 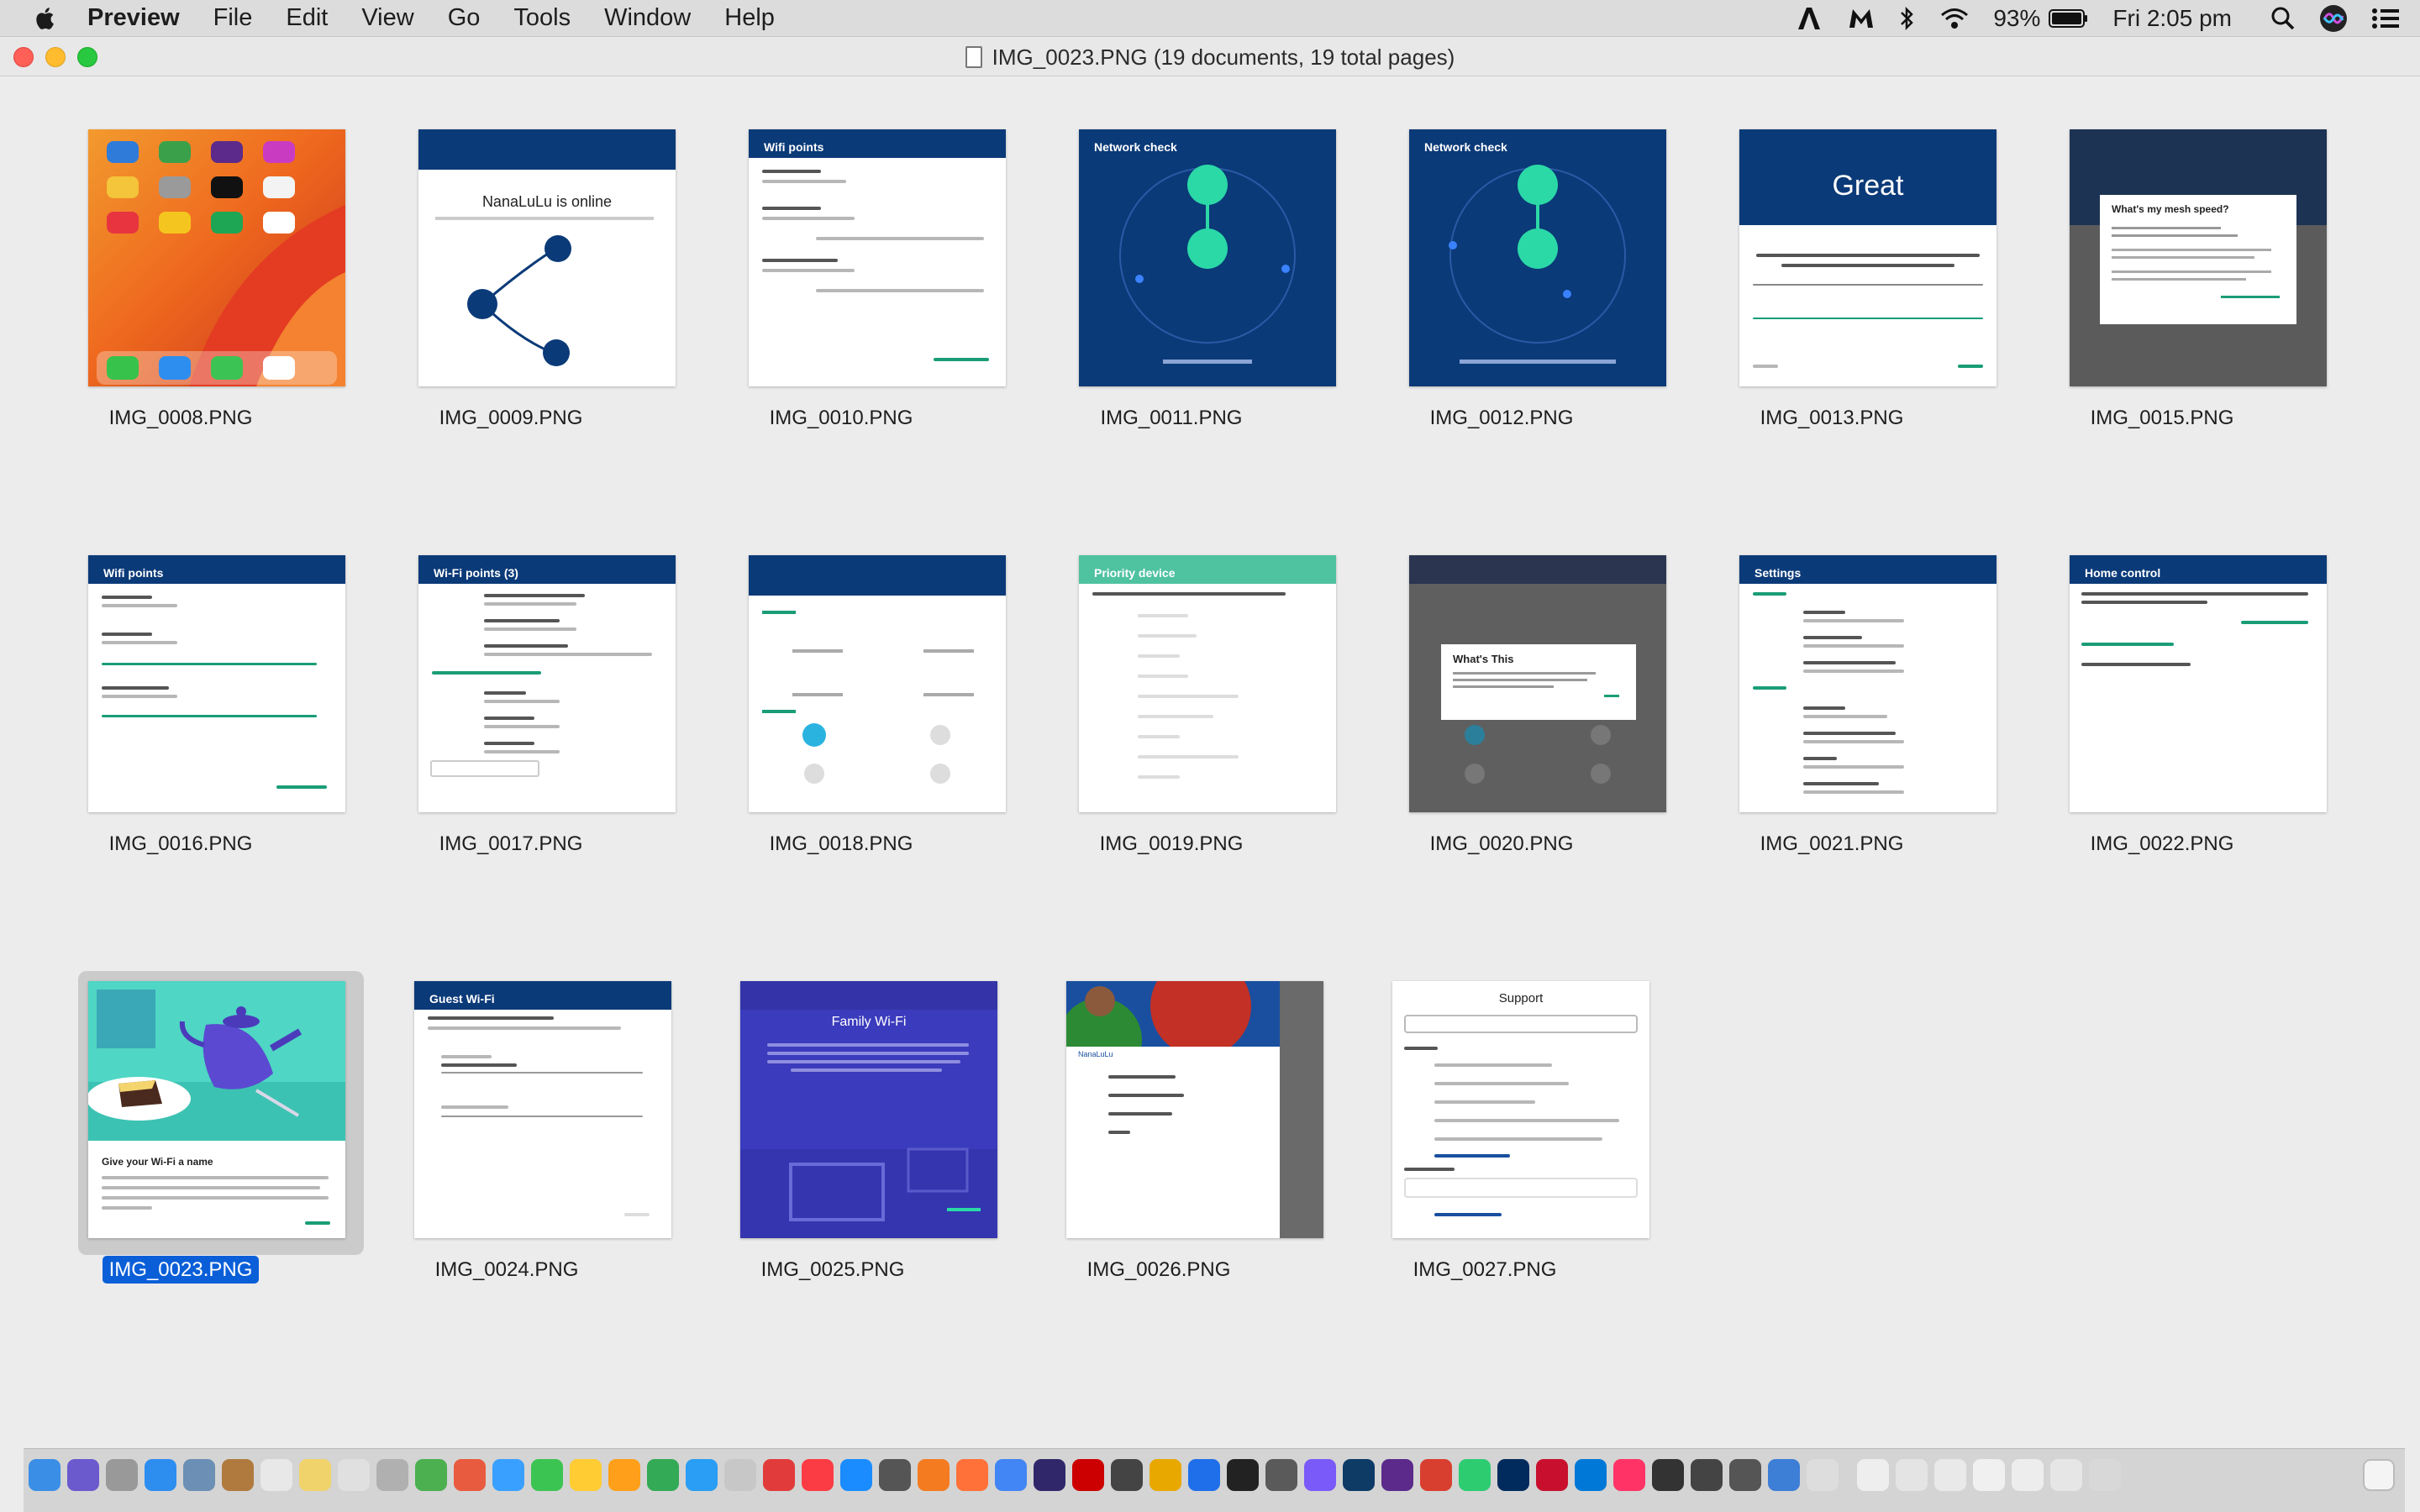 What do you see at coordinates (2283, 18) in the screenshot?
I see `spotlight-search-icon` at bounding box center [2283, 18].